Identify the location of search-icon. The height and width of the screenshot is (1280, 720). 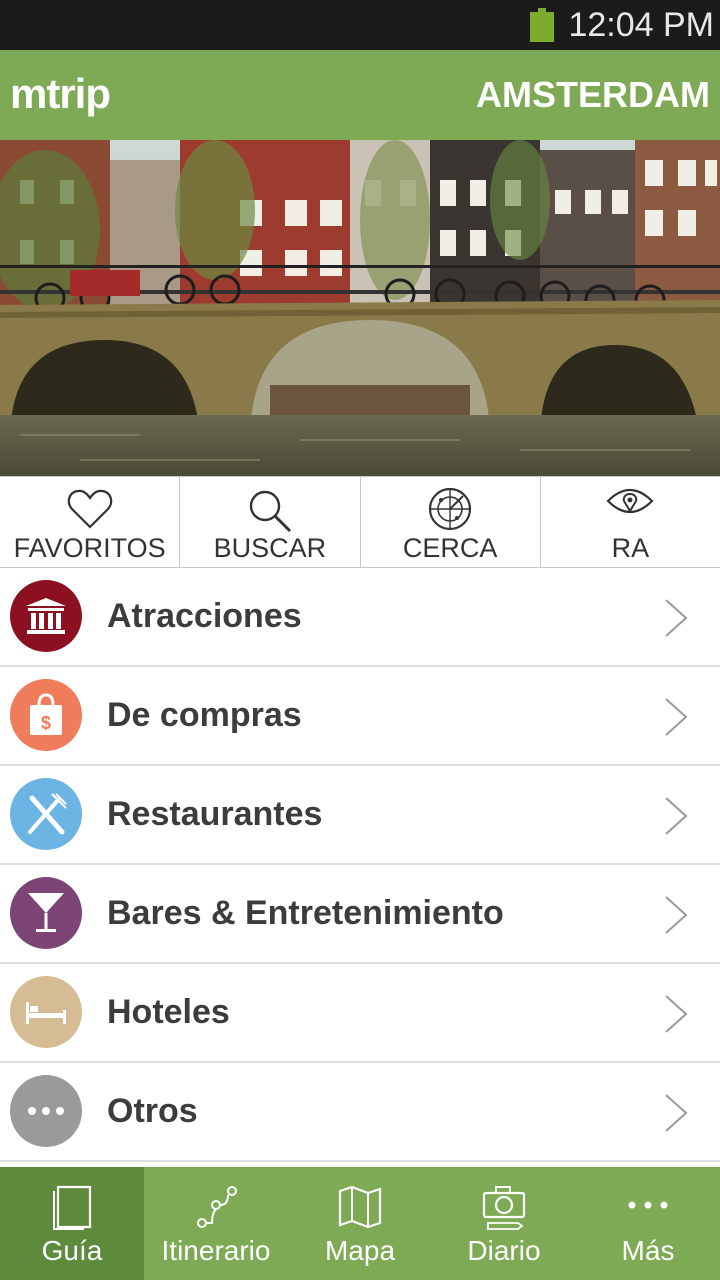
(270, 511).